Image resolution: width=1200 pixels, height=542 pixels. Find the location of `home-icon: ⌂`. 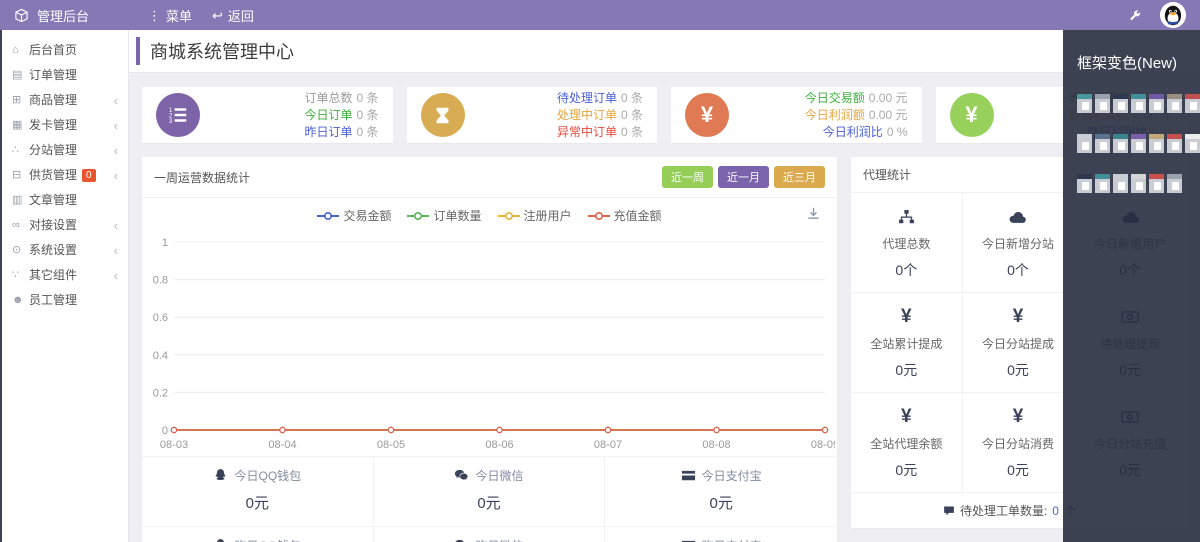

home-icon: ⌂ is located at coordinates (15, 50).